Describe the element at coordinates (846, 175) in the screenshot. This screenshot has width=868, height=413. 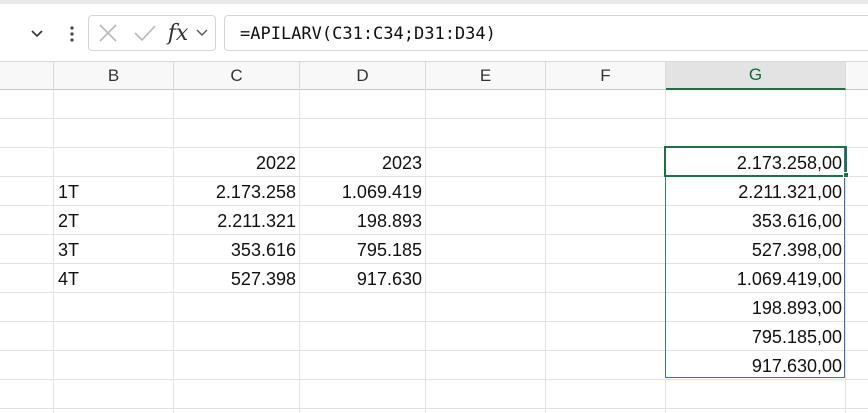
I see `fill-handle` at that location.